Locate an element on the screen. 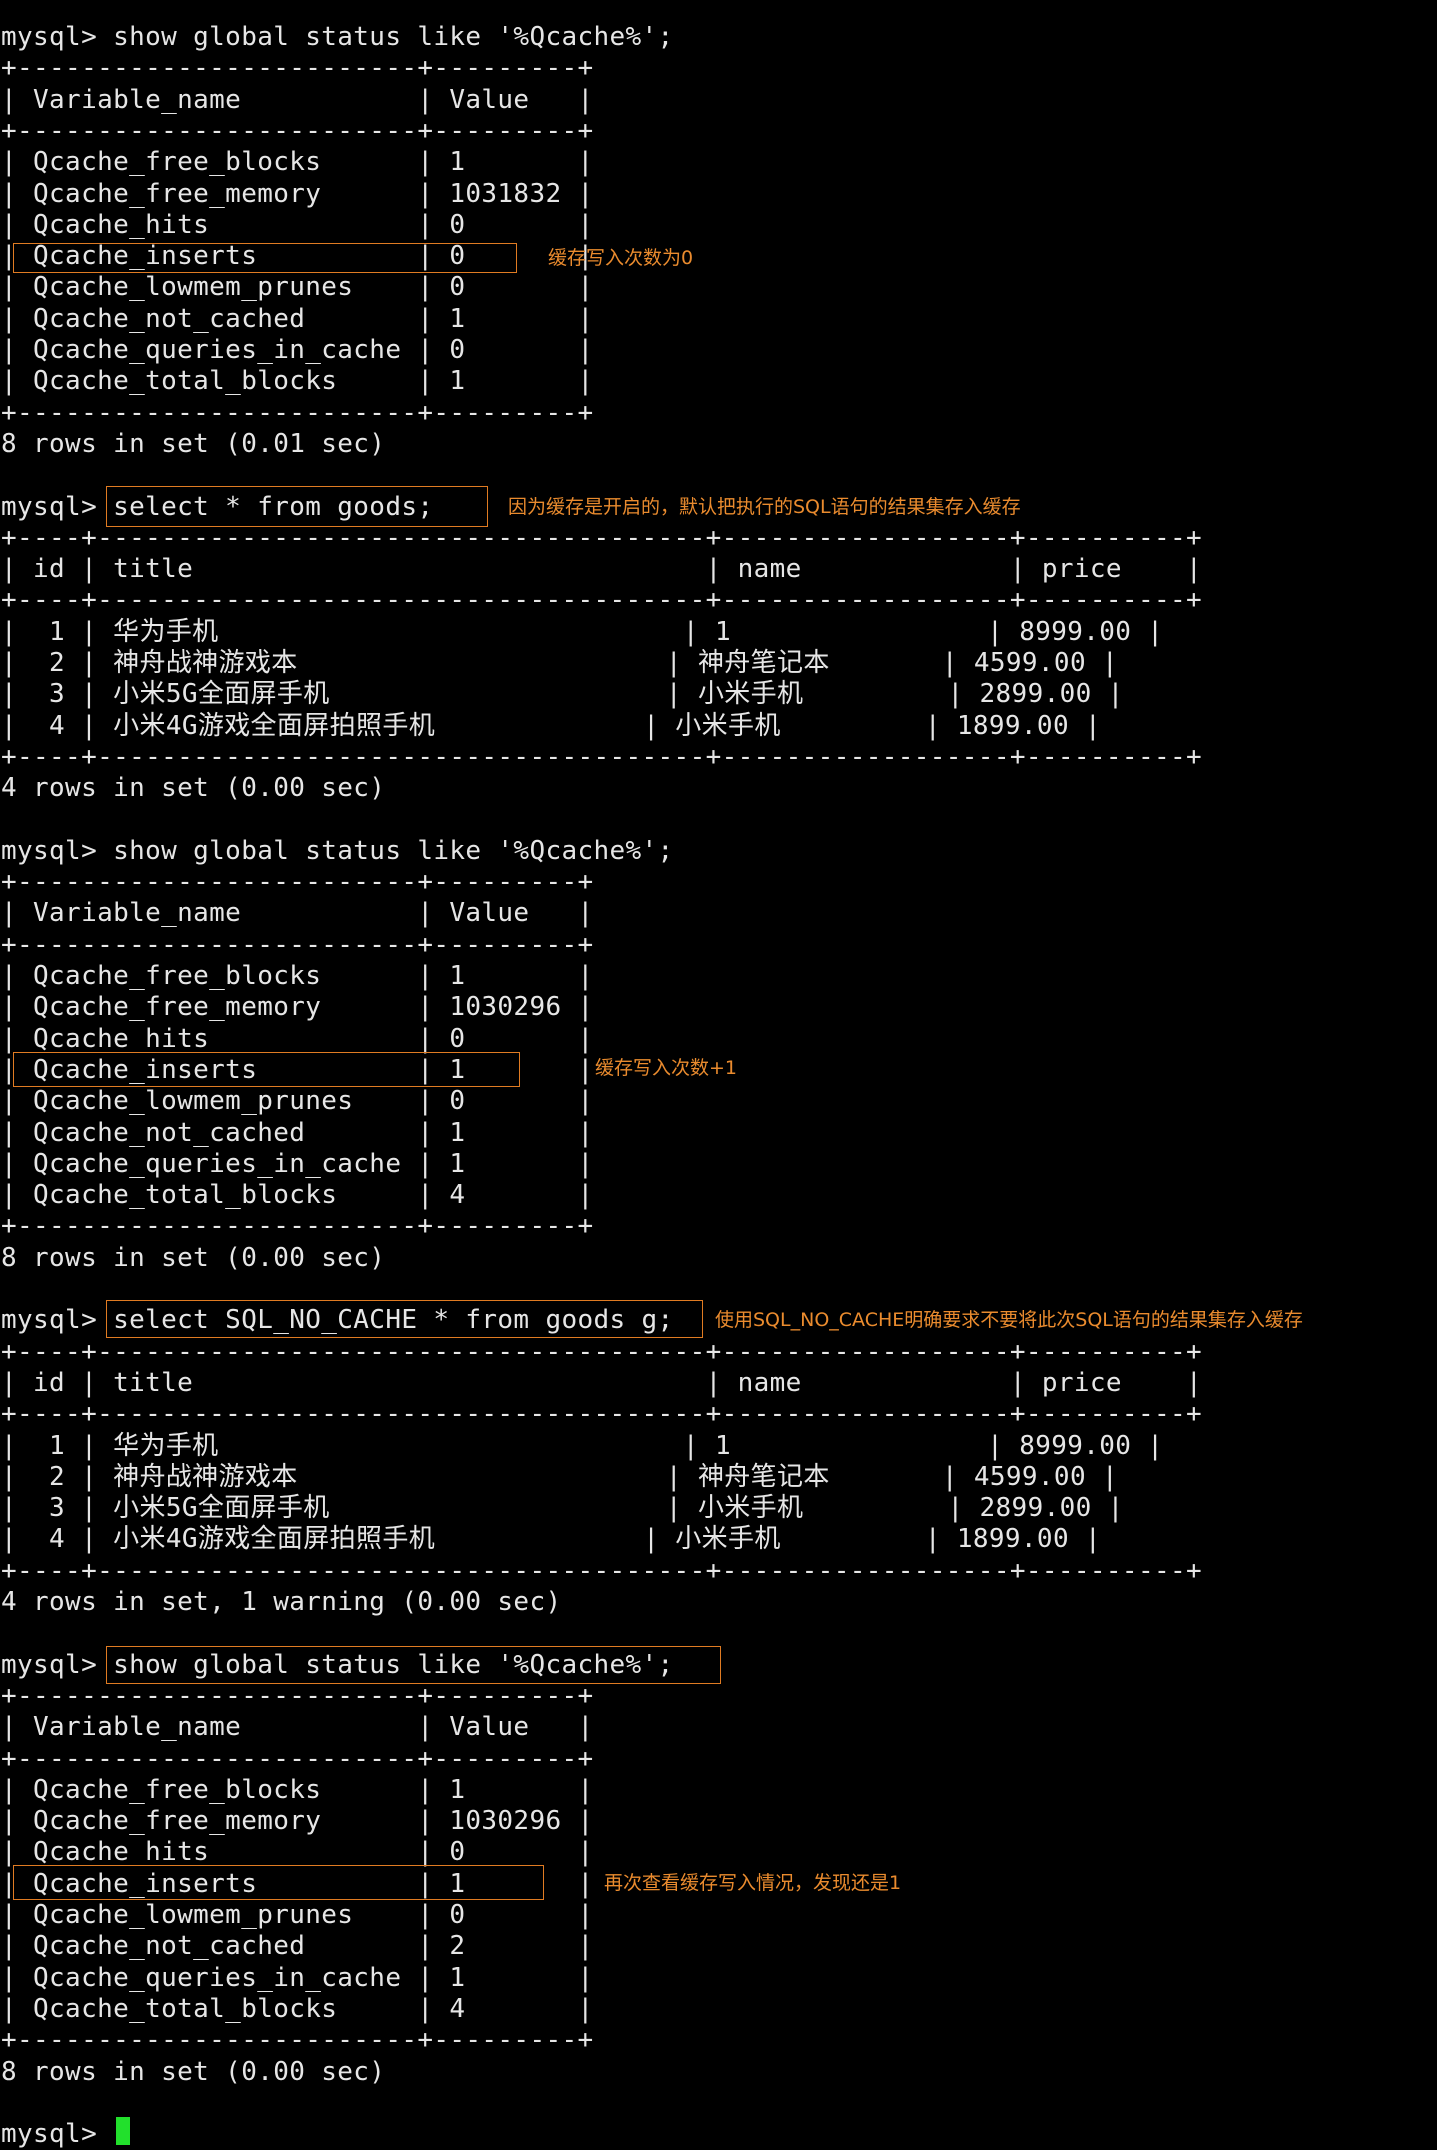  highlight-box-no-cache-query is located at coordinates (404, 1319).